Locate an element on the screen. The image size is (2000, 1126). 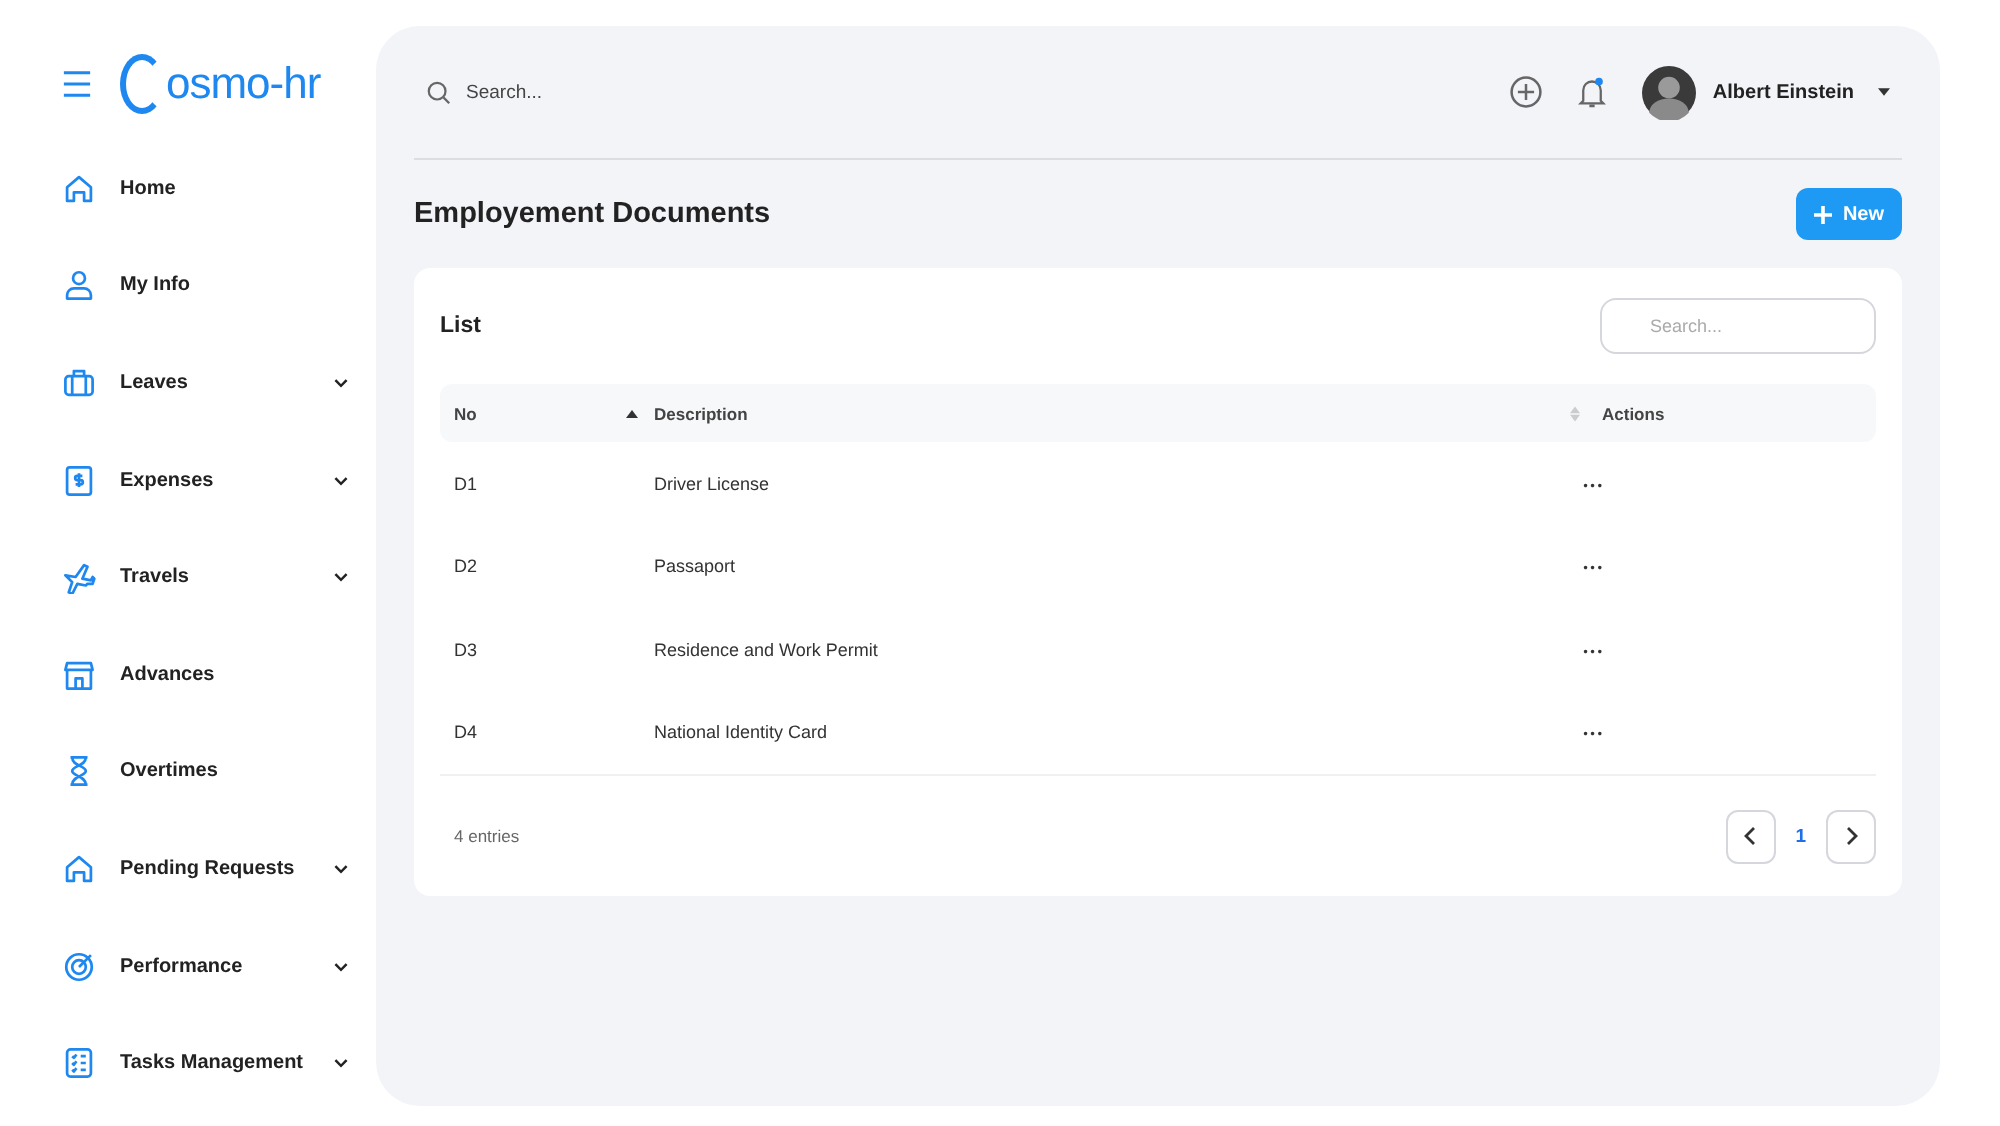
sidebar-item: Advances is located at coordinates (188, 674).